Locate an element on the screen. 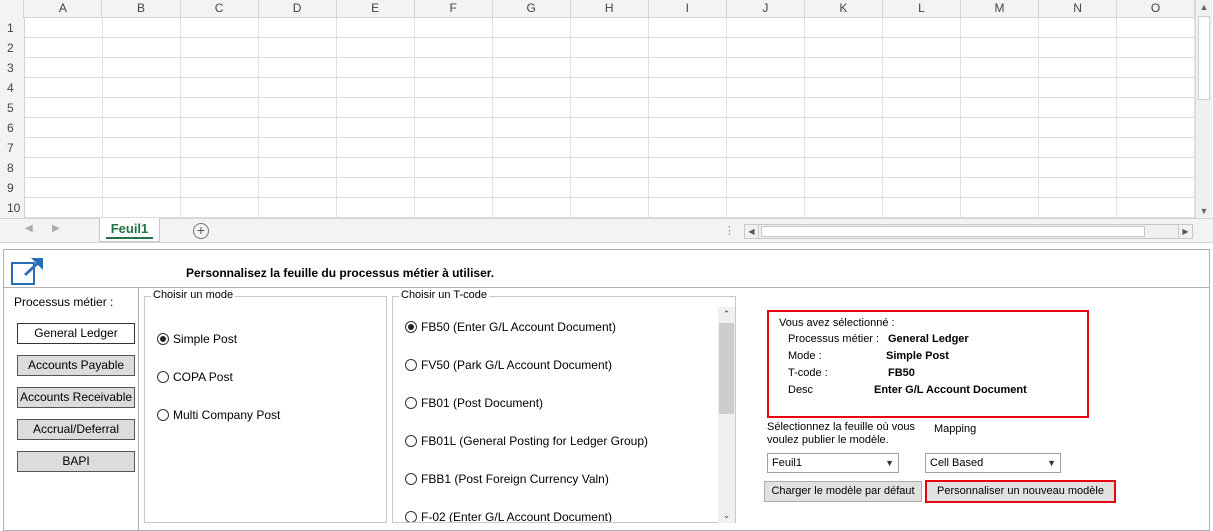  tcode-option-fbb1: FBB1 (Post Foreign Currency Valn) is located at coordinates (507, 479).